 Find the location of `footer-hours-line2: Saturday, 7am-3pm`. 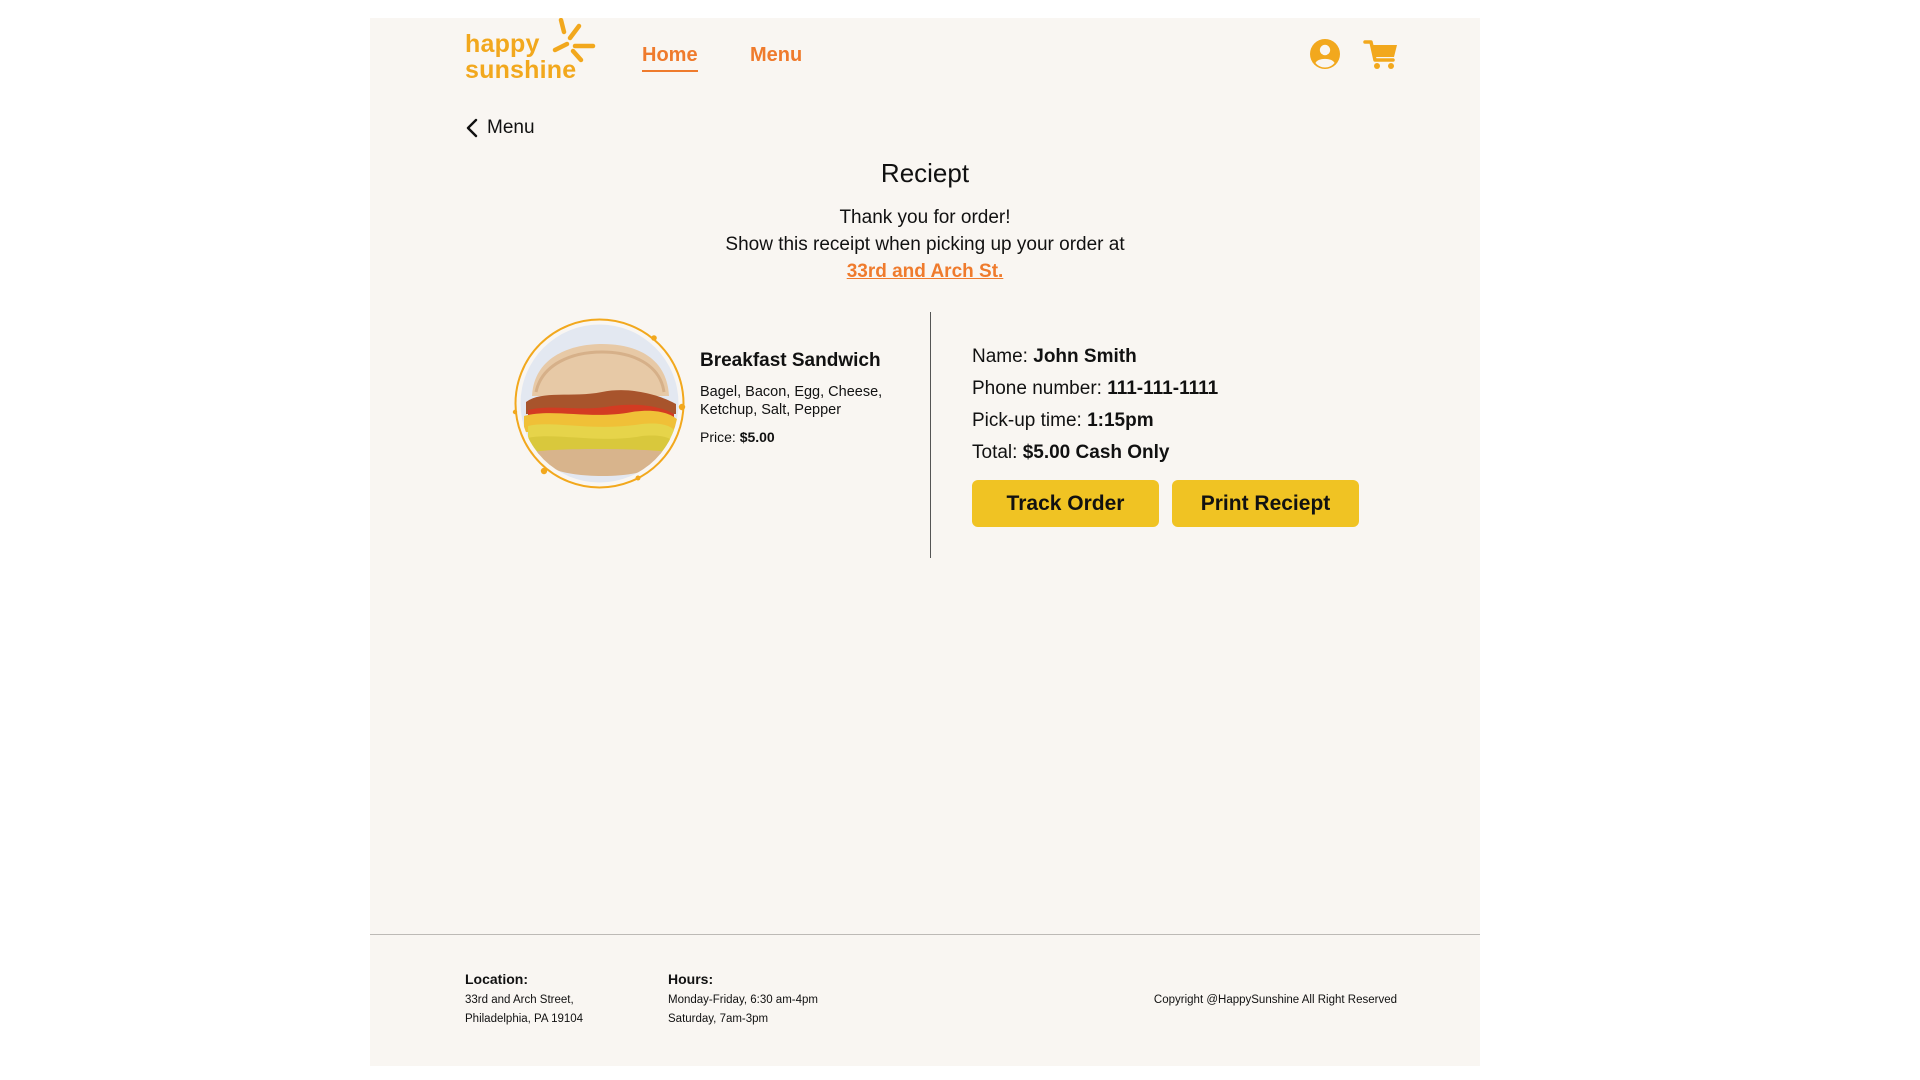

footer-hours-line2: Saturday, 7am-3pm is located at coordinates (718, 1019).